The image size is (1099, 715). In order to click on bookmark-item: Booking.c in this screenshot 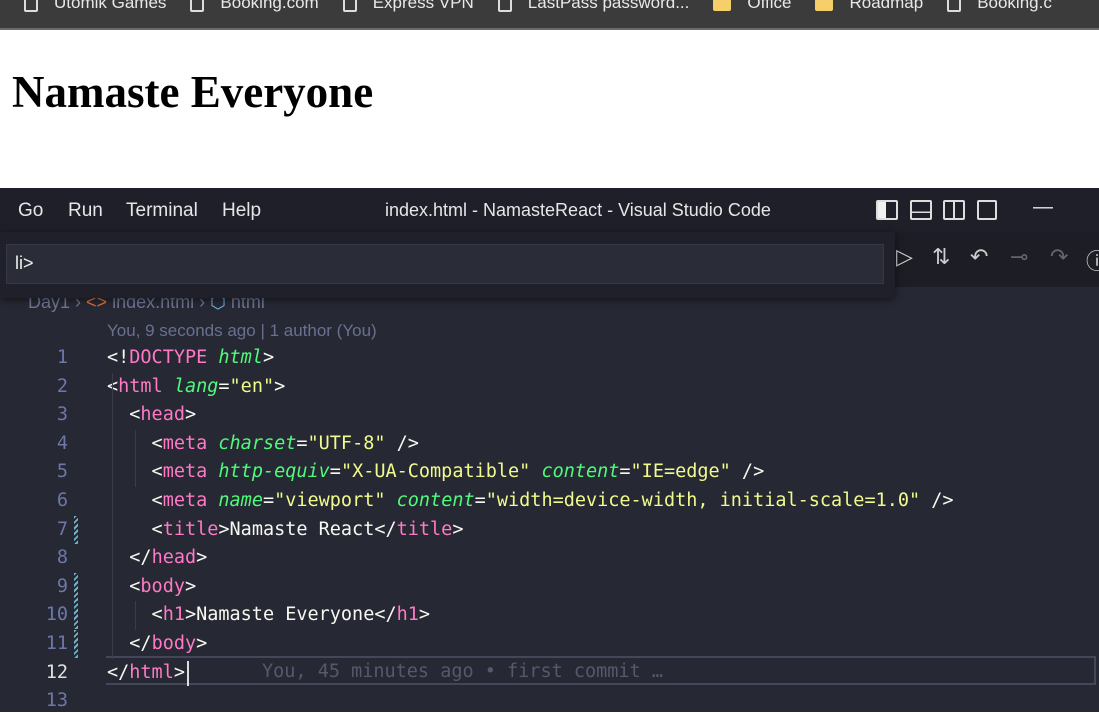, I will do `click(999, 6)`.